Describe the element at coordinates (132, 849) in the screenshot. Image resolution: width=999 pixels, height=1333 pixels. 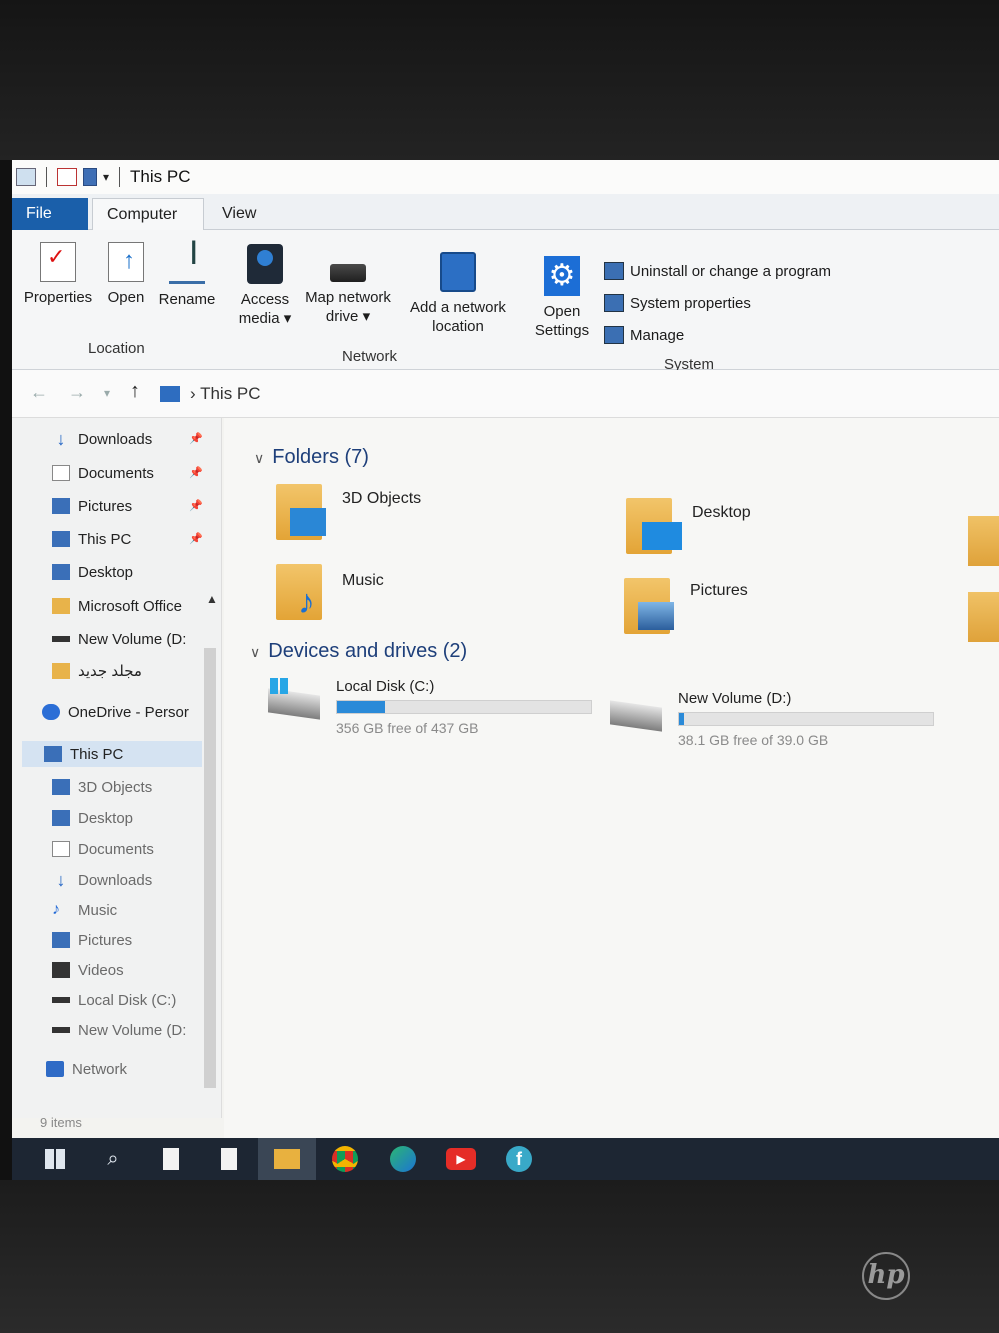
I see `nav-item-documents-pc: Documents` at that location.